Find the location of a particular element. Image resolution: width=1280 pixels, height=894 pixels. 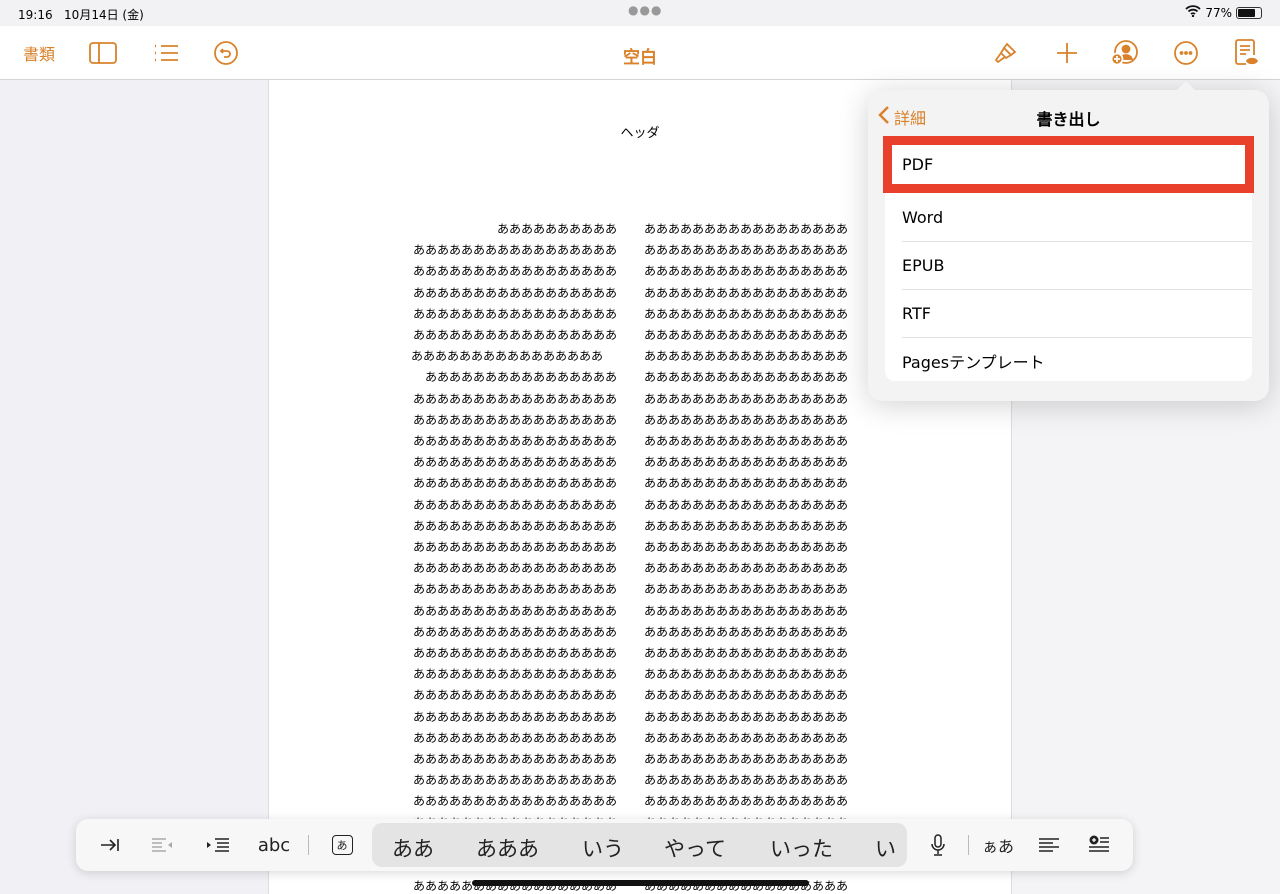

plus-icon is located at coordinates (1067, 53).